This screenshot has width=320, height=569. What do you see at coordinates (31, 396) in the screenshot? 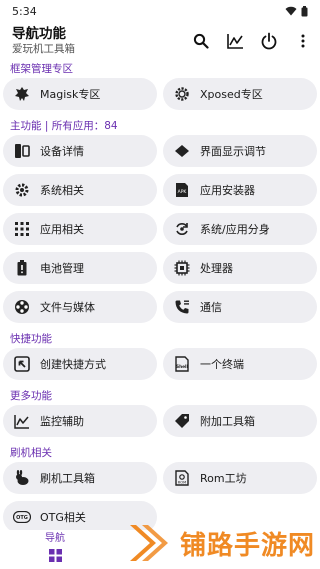
I see `section-more: 更多功能` at bounding box center [31, 396].